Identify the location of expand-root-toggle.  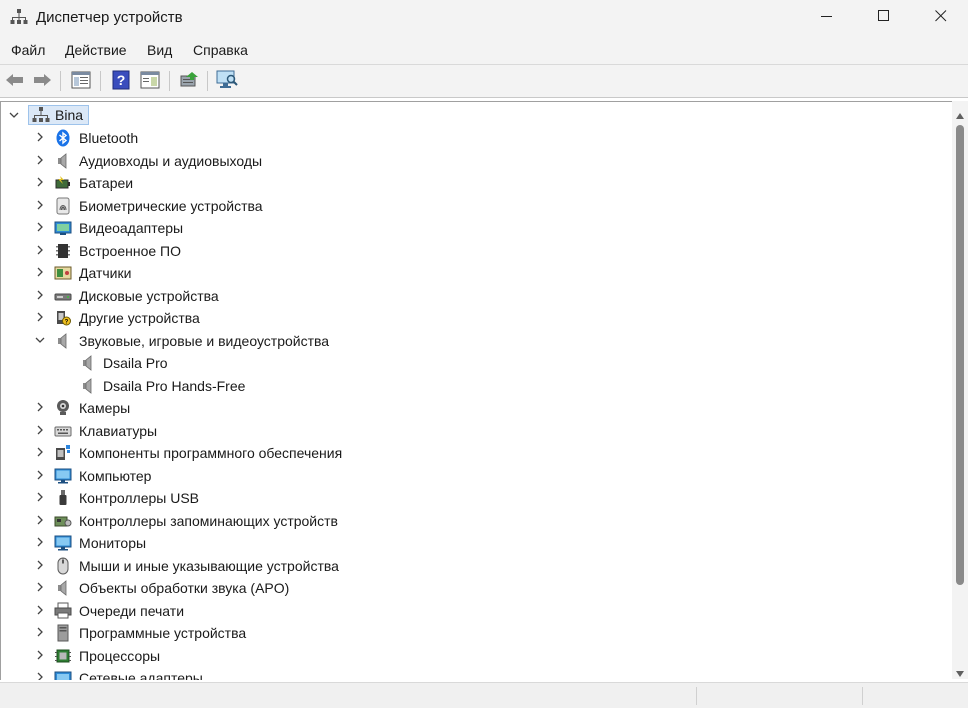
(14, 116).